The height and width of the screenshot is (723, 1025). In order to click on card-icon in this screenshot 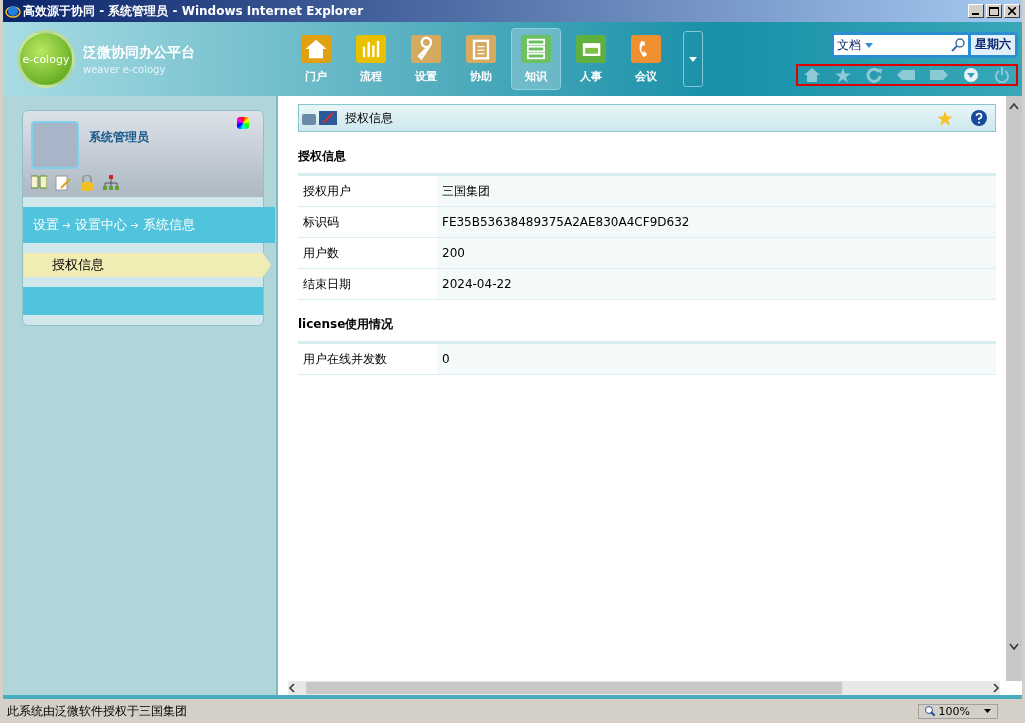, I will do `click(591, 48)`.